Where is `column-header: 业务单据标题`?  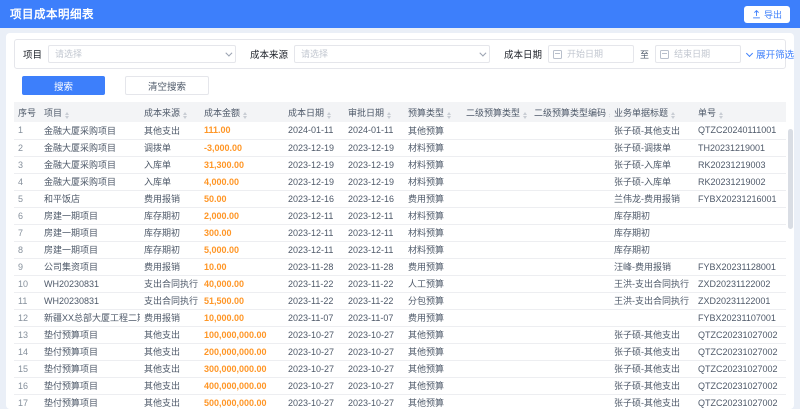
column-header: 业务单据标题 is located at coordinates (652, 112).